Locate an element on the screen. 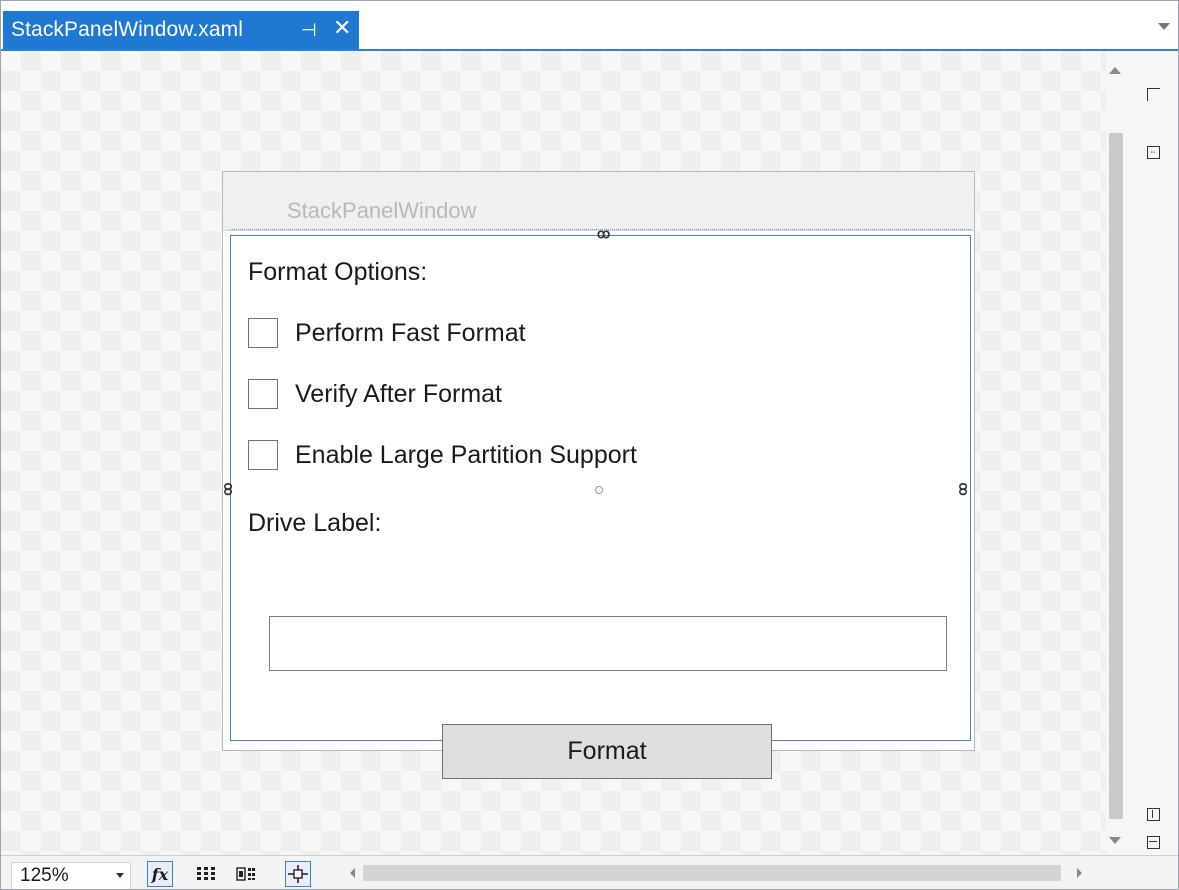 This screenshot has height=890, width=1179. scroll-left-icon is located at coordinates (352, 873).